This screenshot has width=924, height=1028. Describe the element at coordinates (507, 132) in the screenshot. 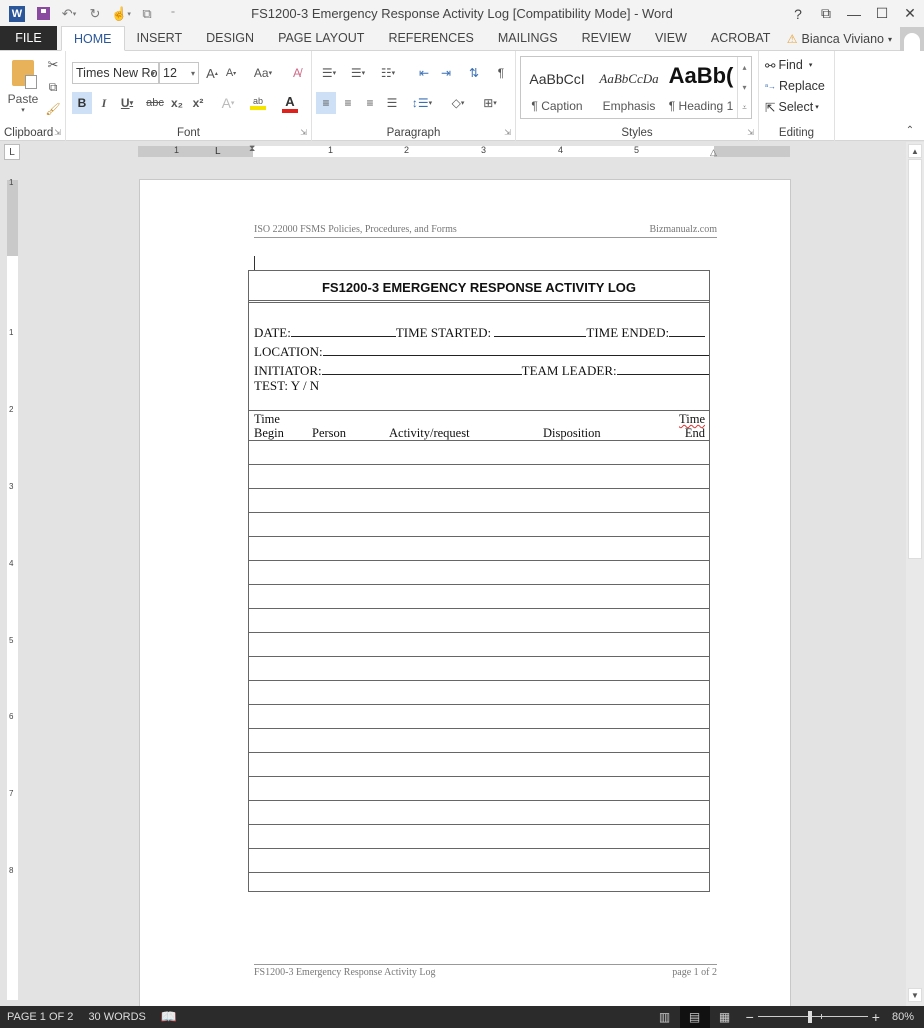

I see `paragraph-launcher-icon: ⇲` at that location.